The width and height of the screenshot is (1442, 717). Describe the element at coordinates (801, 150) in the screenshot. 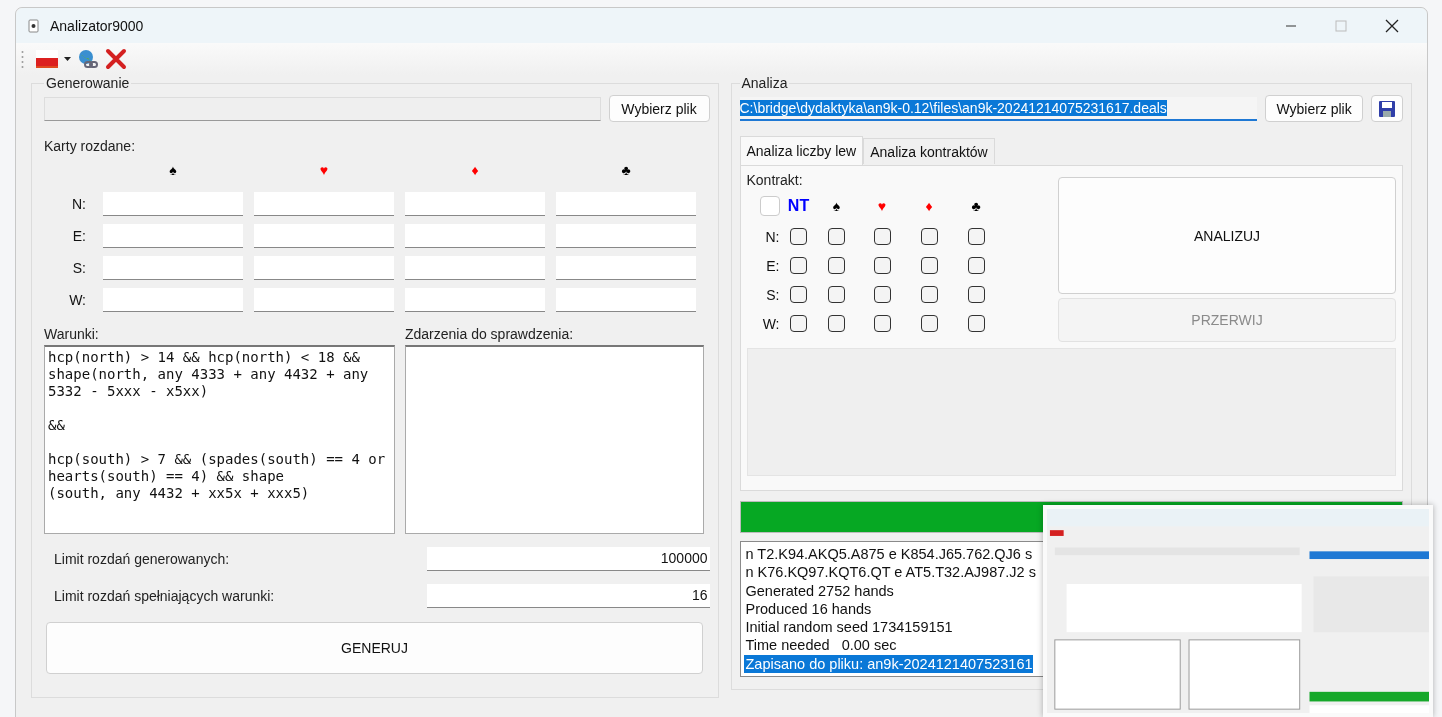

I see `tab: Analiza liczby lew` at that location.